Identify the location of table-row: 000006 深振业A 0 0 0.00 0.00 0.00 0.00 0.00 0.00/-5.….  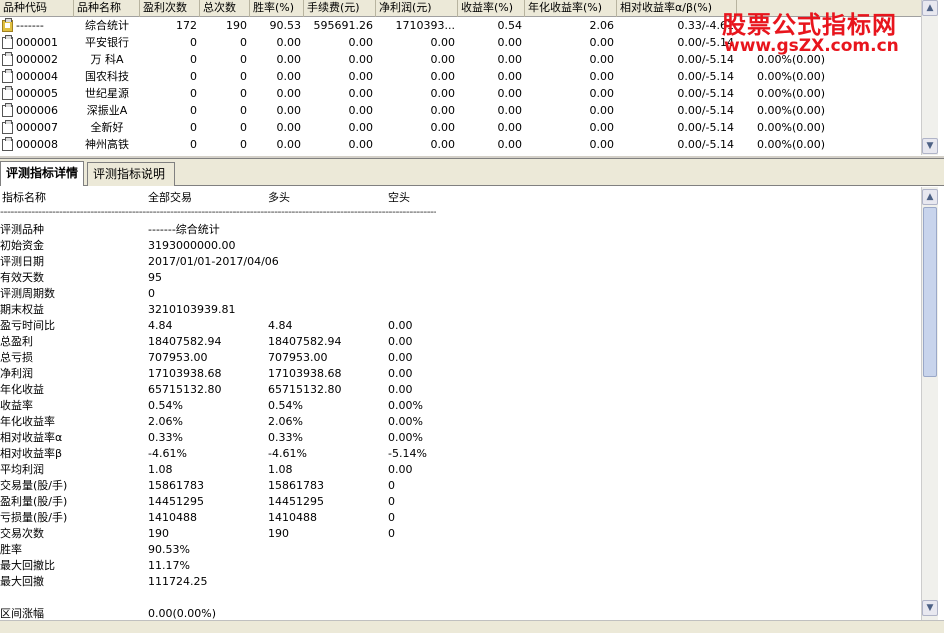
(460, 110).